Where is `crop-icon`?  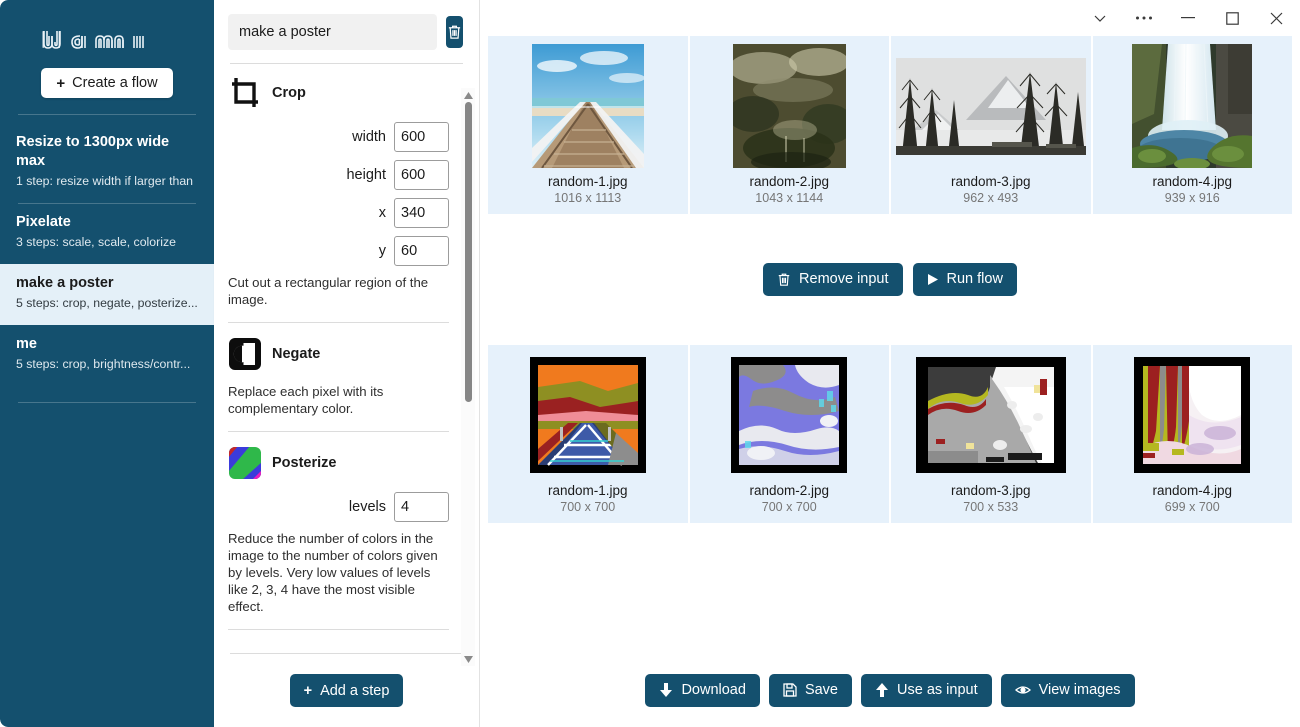
crop-icon is located at coordinates (245, 93).